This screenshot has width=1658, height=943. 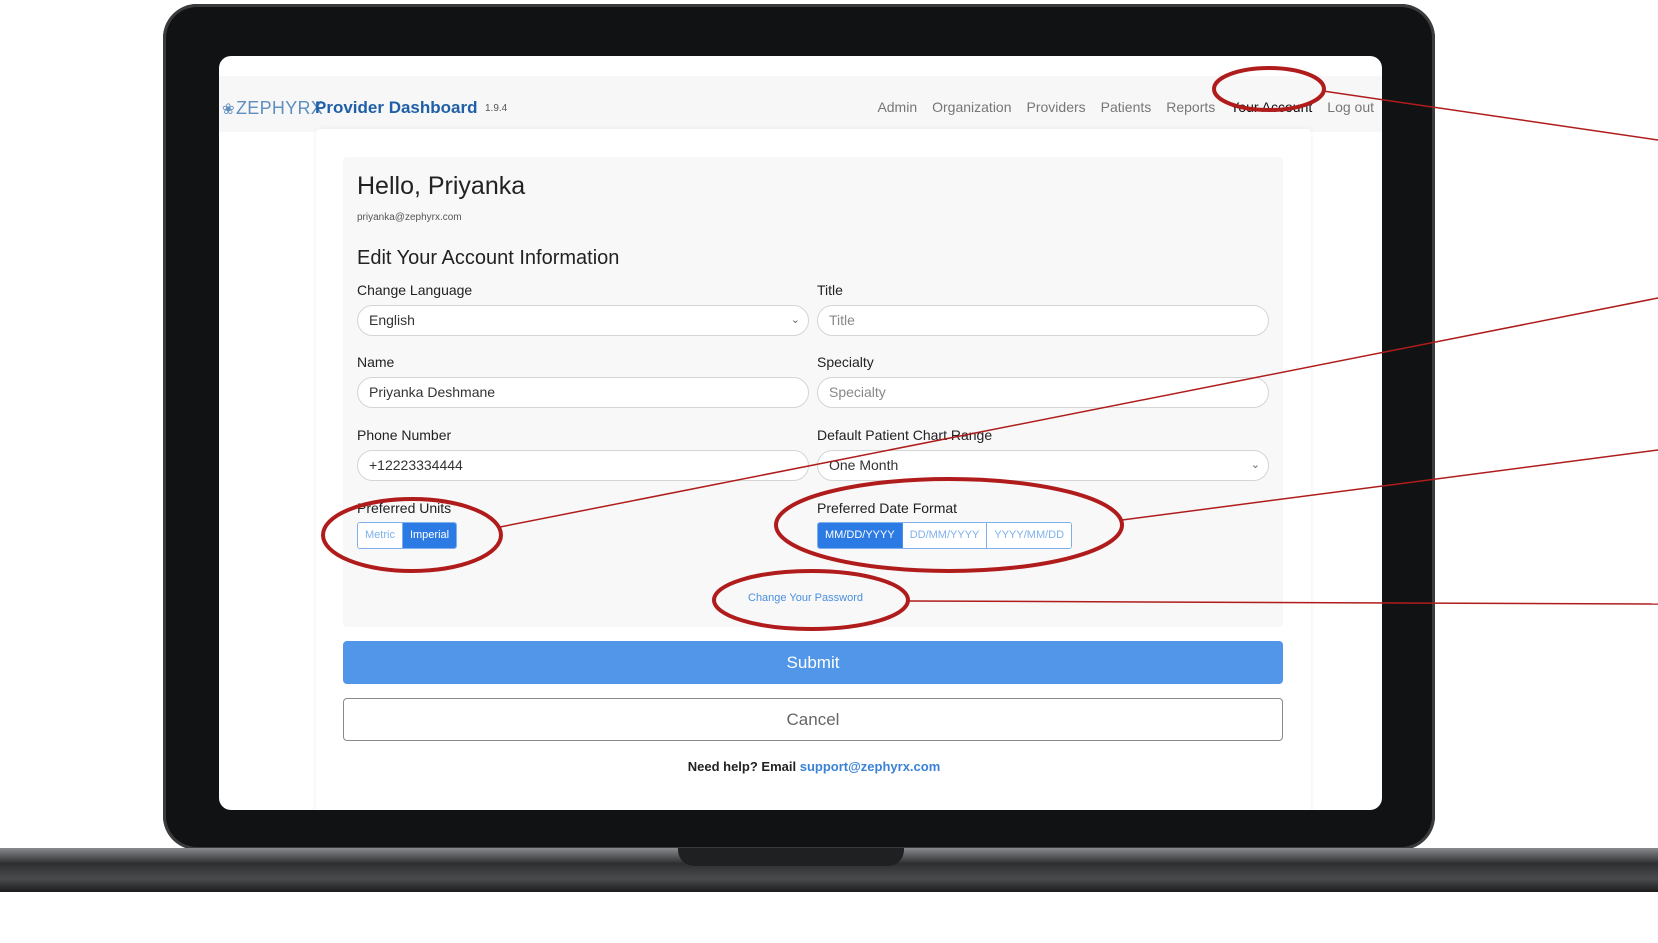 I want to click on zephyrx-logo-icon: ❀, so click(x=228, y=109).